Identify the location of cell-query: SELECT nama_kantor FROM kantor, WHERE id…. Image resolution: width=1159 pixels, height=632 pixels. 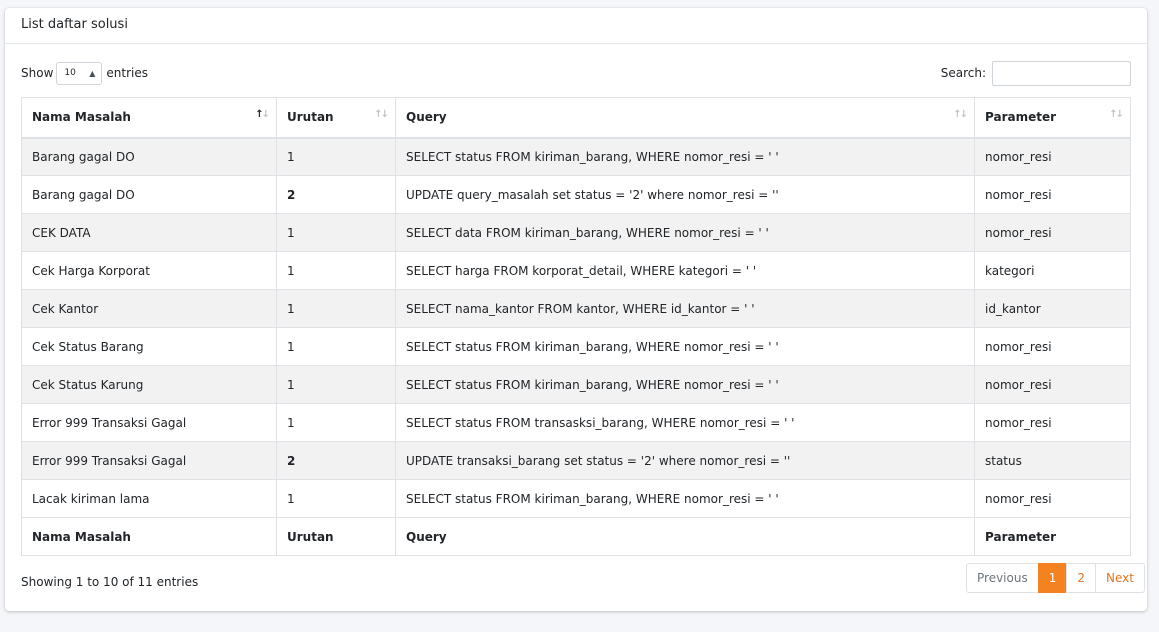
(685, 308).